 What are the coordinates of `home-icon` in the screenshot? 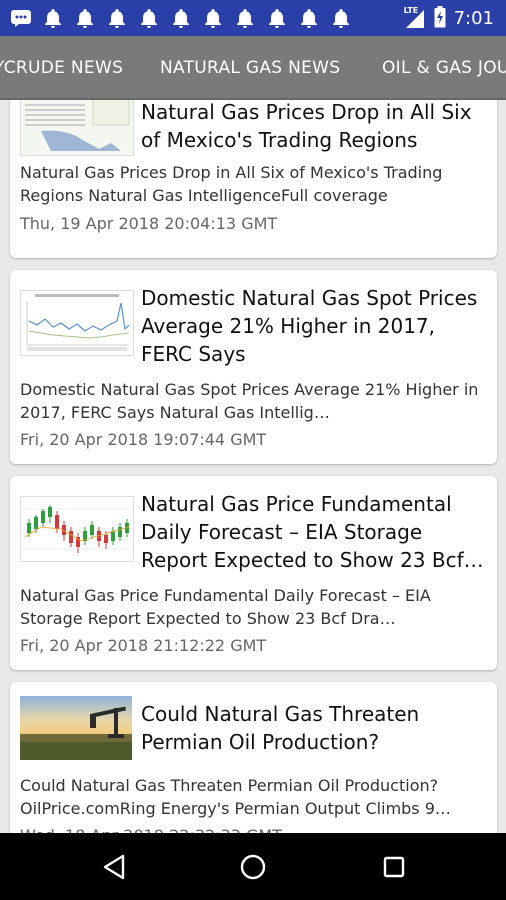 It's located at (253, 867).